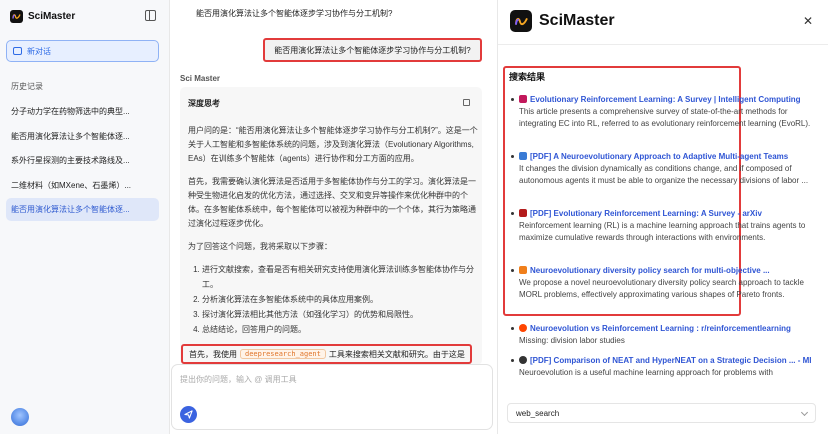  Describe the element at coordinates (523, 360) in the screenshot. I see `mit-favicon-icon` at that location.